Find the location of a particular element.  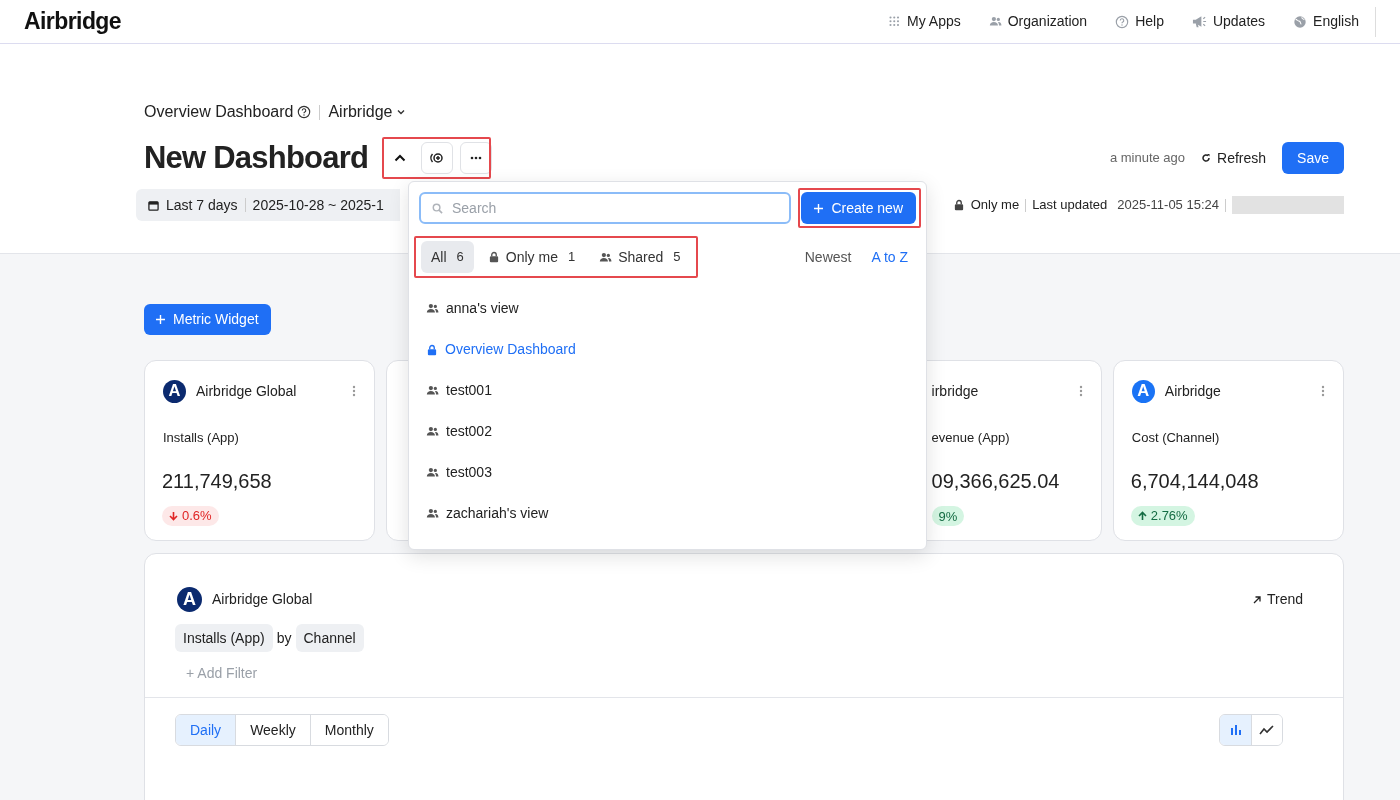

chevron-down-icon is located at coordinates (401, 112).